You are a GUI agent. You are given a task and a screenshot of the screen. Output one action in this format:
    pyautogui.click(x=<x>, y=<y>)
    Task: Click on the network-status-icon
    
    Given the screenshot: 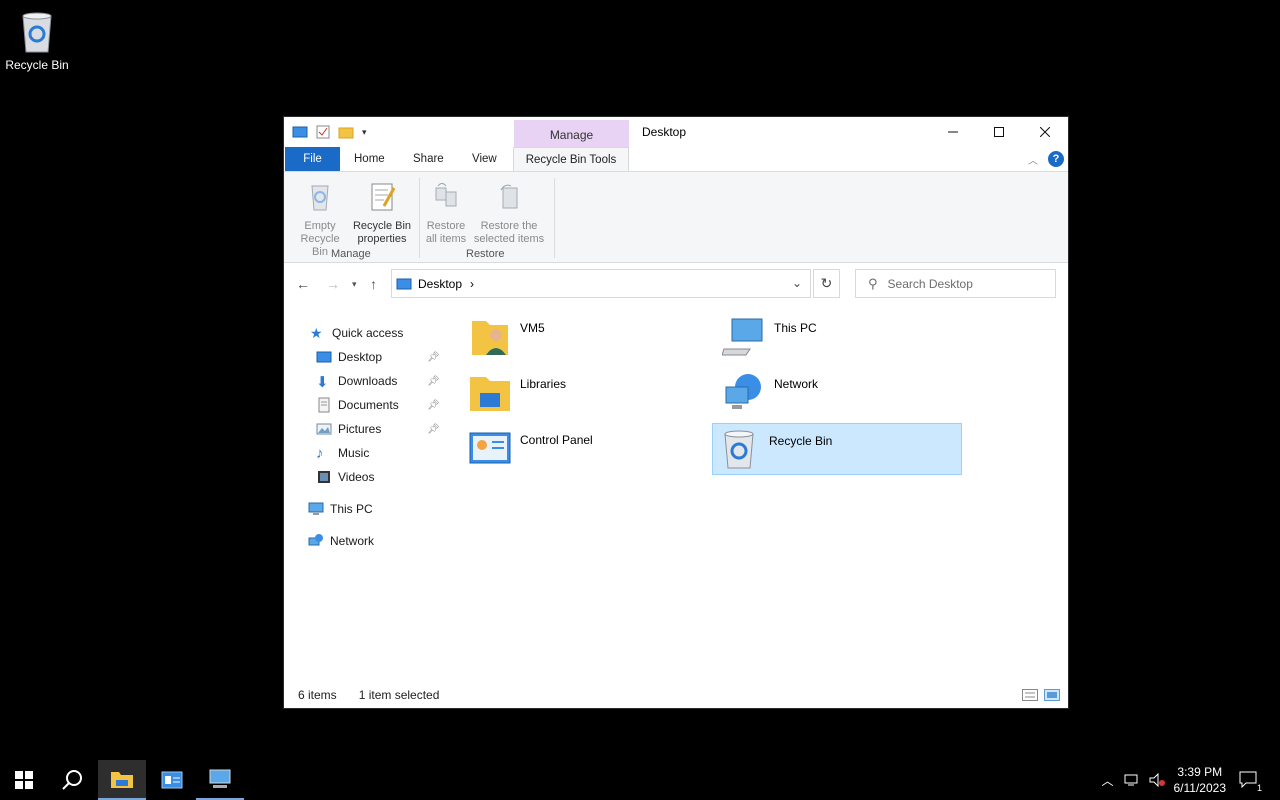 What is the action you would take?
    pyautogui.click(x=1133, y=780)
    